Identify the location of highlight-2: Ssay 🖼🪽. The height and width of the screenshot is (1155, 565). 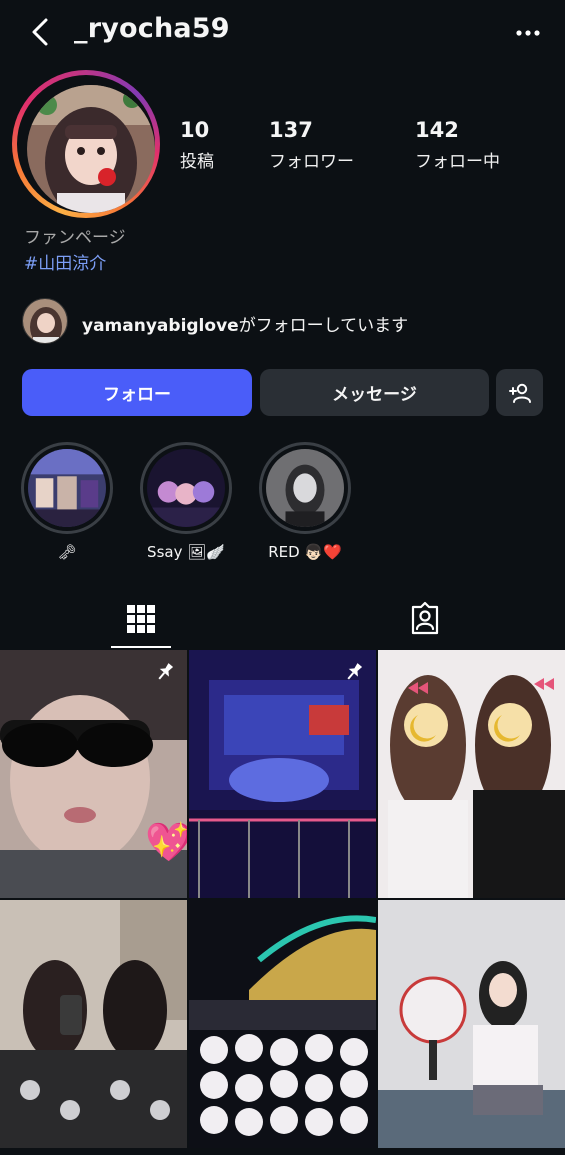
(186, 501).